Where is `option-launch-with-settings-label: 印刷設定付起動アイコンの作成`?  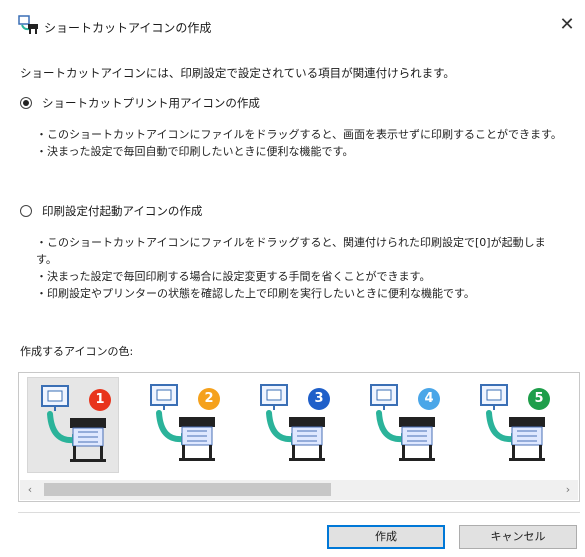
option-launch-with-settings-label: 印刷設定付起動アイコンの作成 is located at coordinates (122, 211).